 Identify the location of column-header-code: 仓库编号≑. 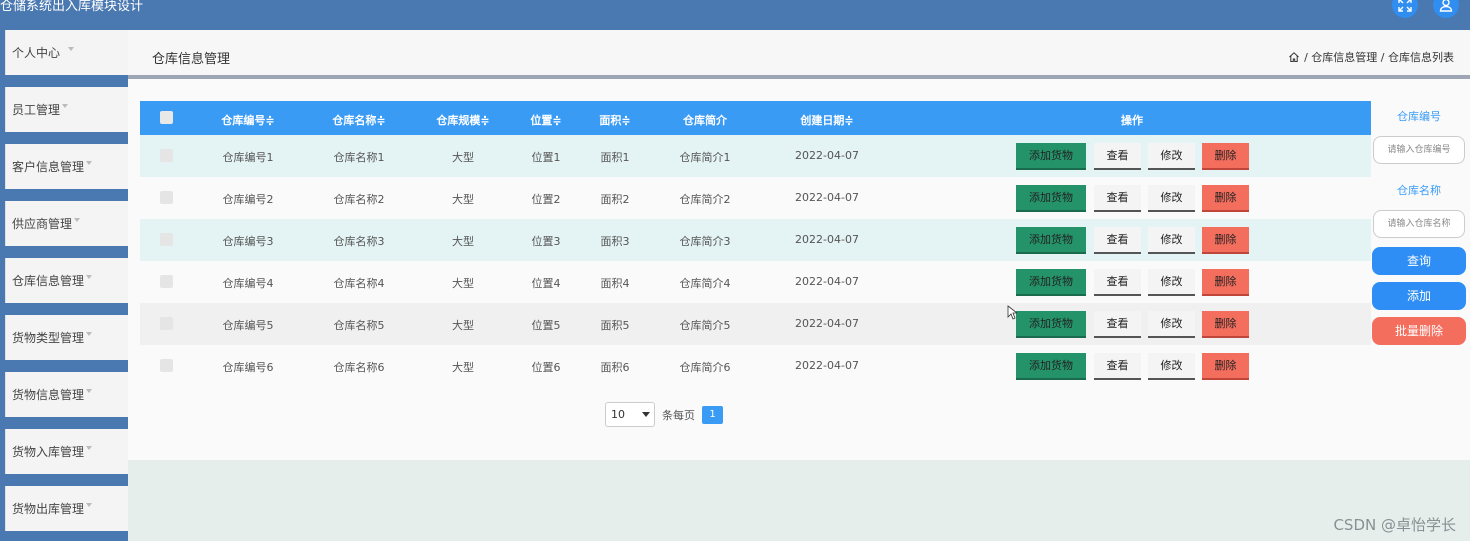
(247, 120).